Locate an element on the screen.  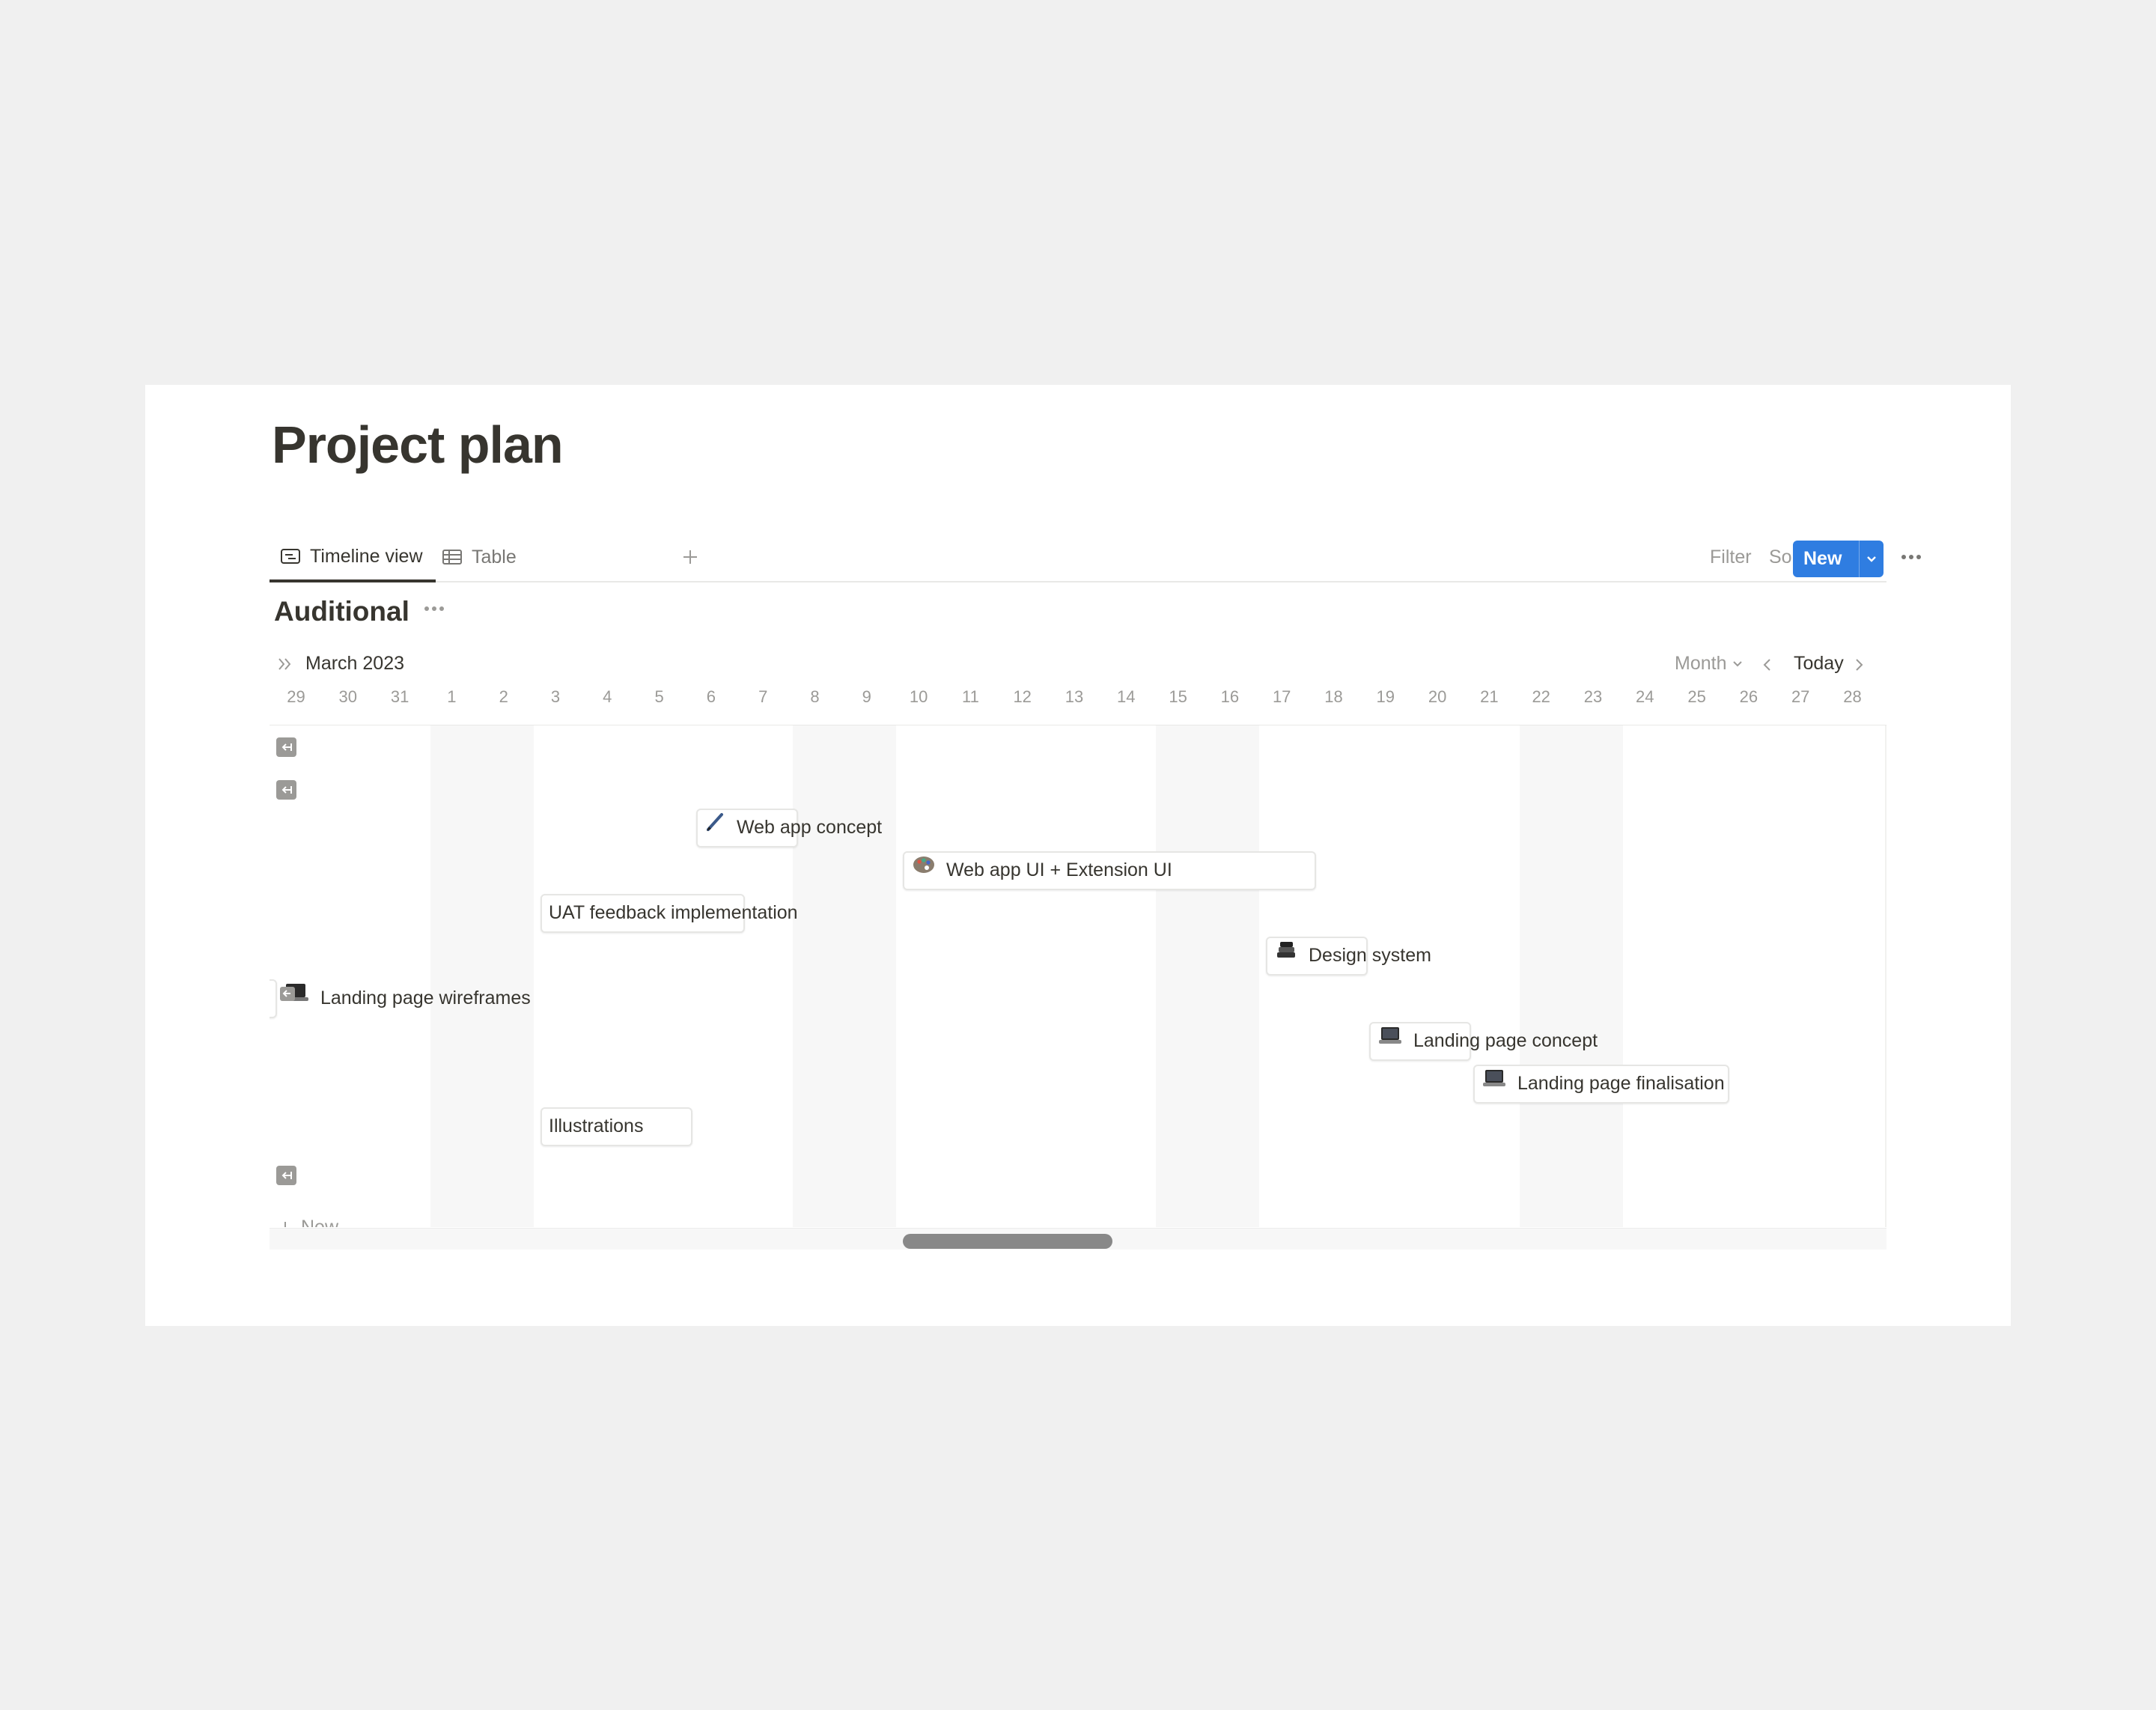
day-label: 31 is located at coordinates (399, 696).